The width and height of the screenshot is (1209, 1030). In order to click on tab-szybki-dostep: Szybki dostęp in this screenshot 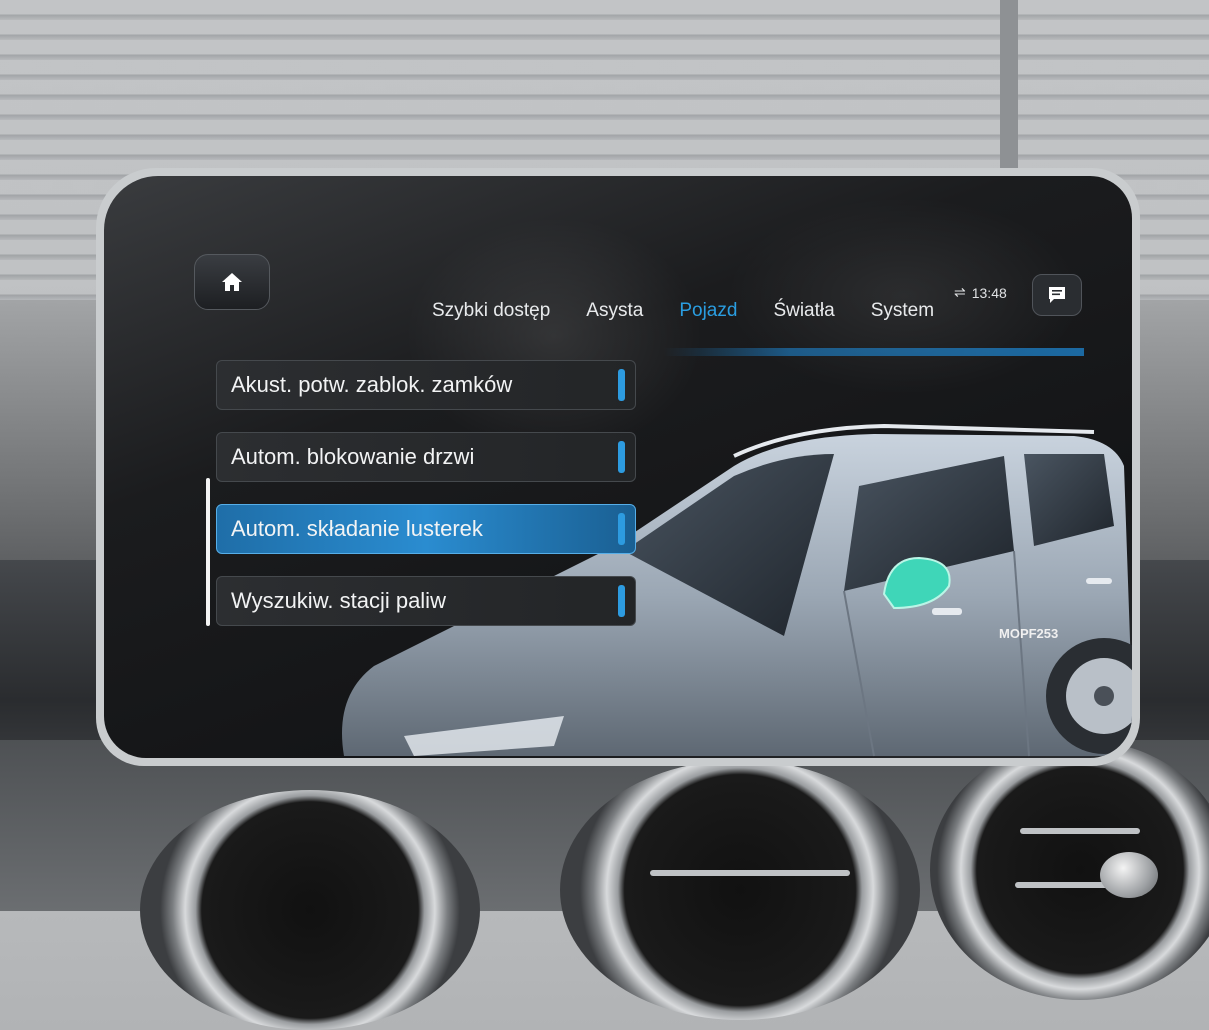, I will do `click(491, 311)`.